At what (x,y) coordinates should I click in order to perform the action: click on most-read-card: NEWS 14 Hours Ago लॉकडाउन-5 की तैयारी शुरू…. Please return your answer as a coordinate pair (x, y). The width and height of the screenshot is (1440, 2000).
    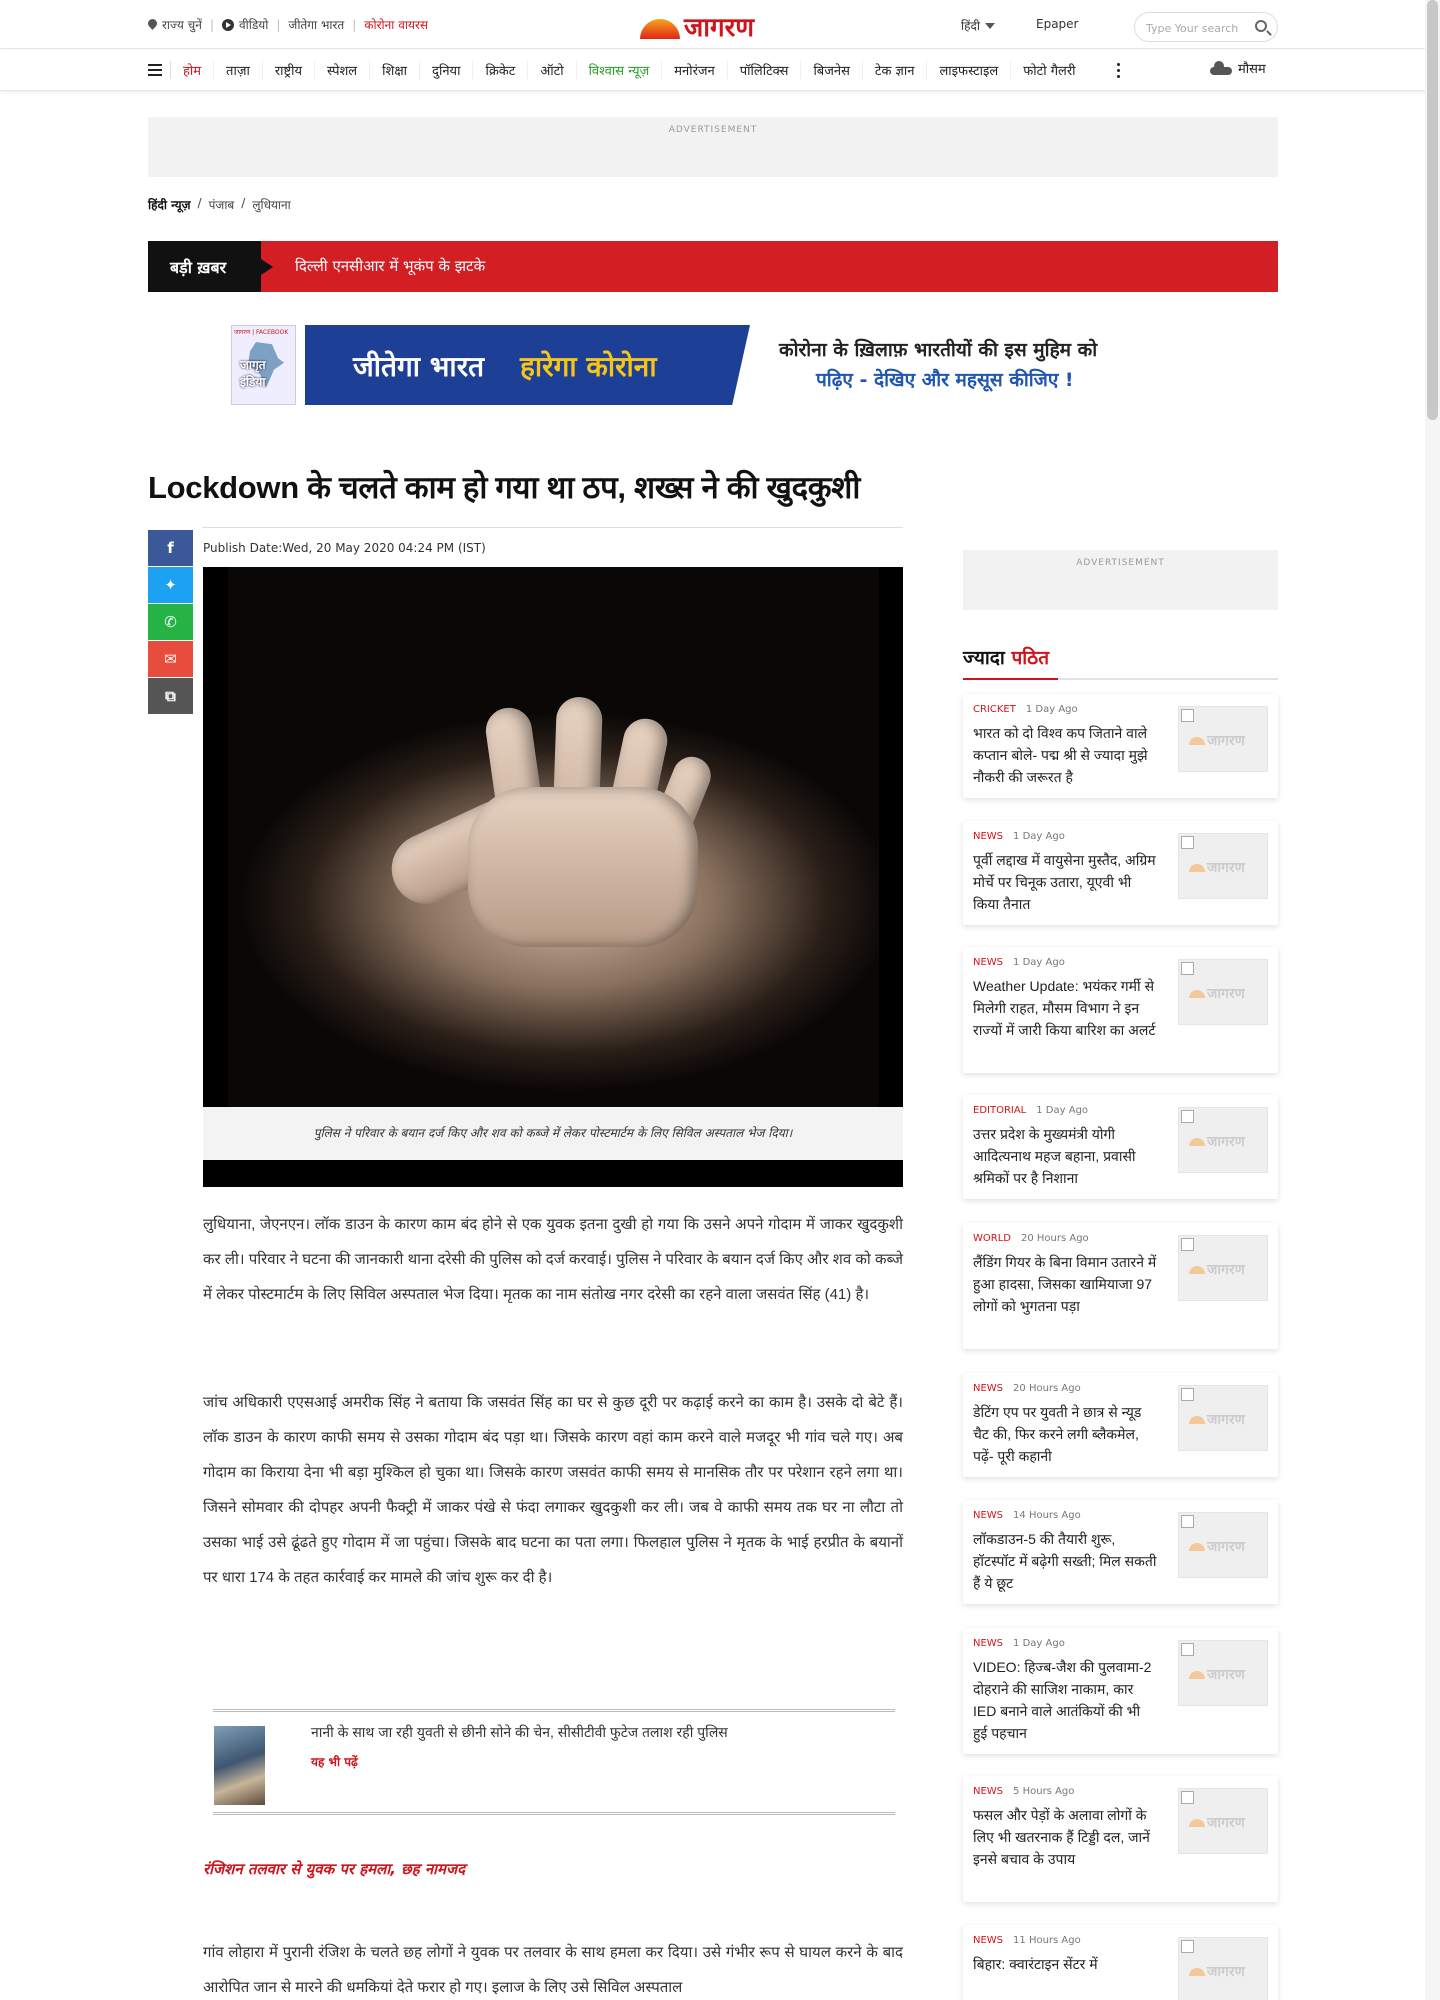
    Looking at the image, I should click on (1120, 1552).